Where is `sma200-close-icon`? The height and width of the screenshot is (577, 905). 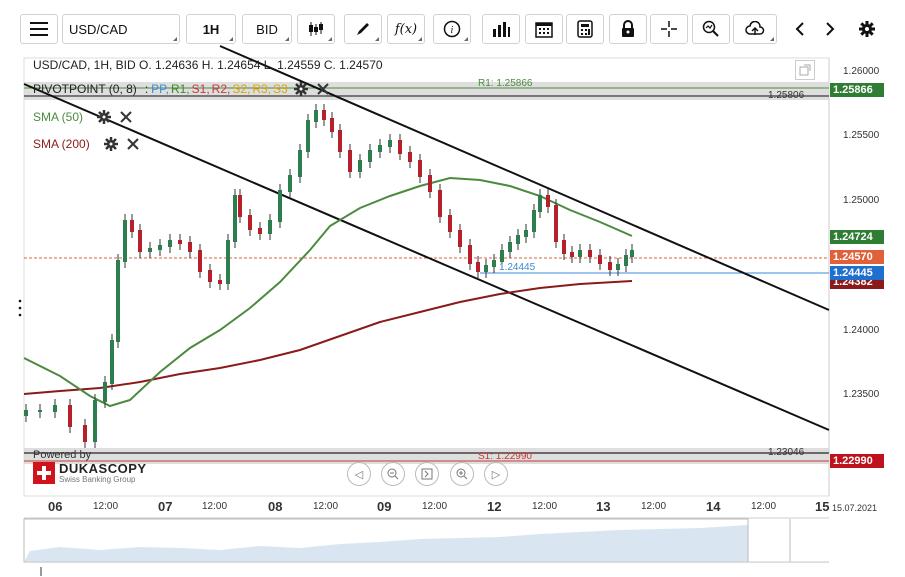
sma200-close-icon is located at coordinates (133, 144).